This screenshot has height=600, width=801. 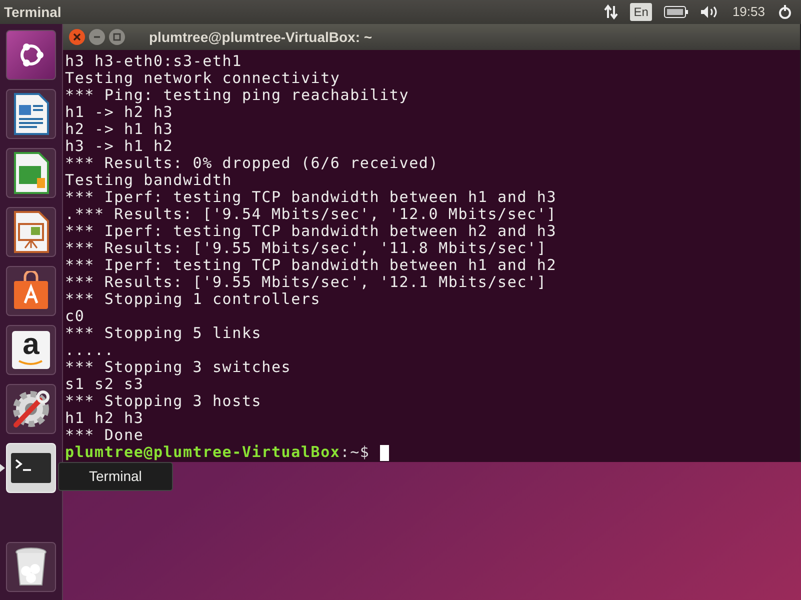 What do you see at coordinates (306, 248) in the screenshot?
I see `terminal-line: *** Results: ['9.55 Mbits/sec', '11.8 Mbits/sec']` at bounding box center [306, 248].